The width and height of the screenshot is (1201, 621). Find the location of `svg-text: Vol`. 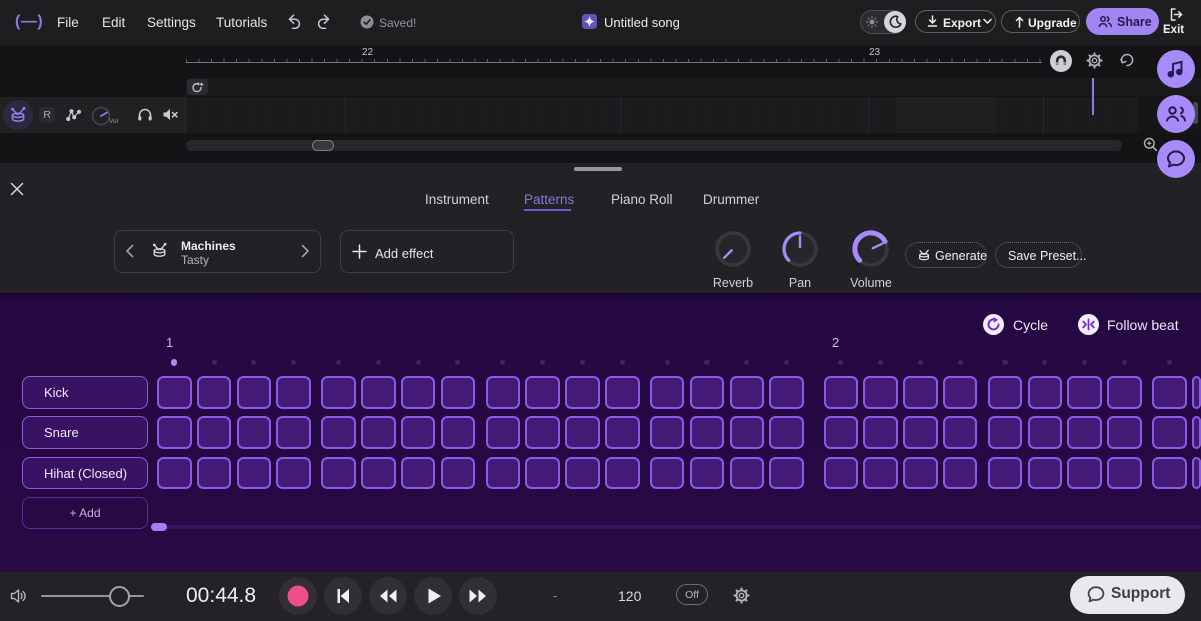

svg-text: Vol is located at coordinates (114, 121).